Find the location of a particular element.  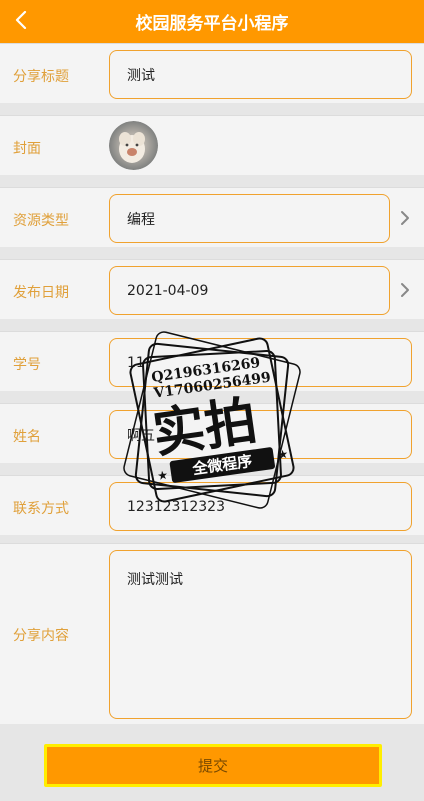

app-header: 校园服务平台小程序 is located at coordinates (212, 21).